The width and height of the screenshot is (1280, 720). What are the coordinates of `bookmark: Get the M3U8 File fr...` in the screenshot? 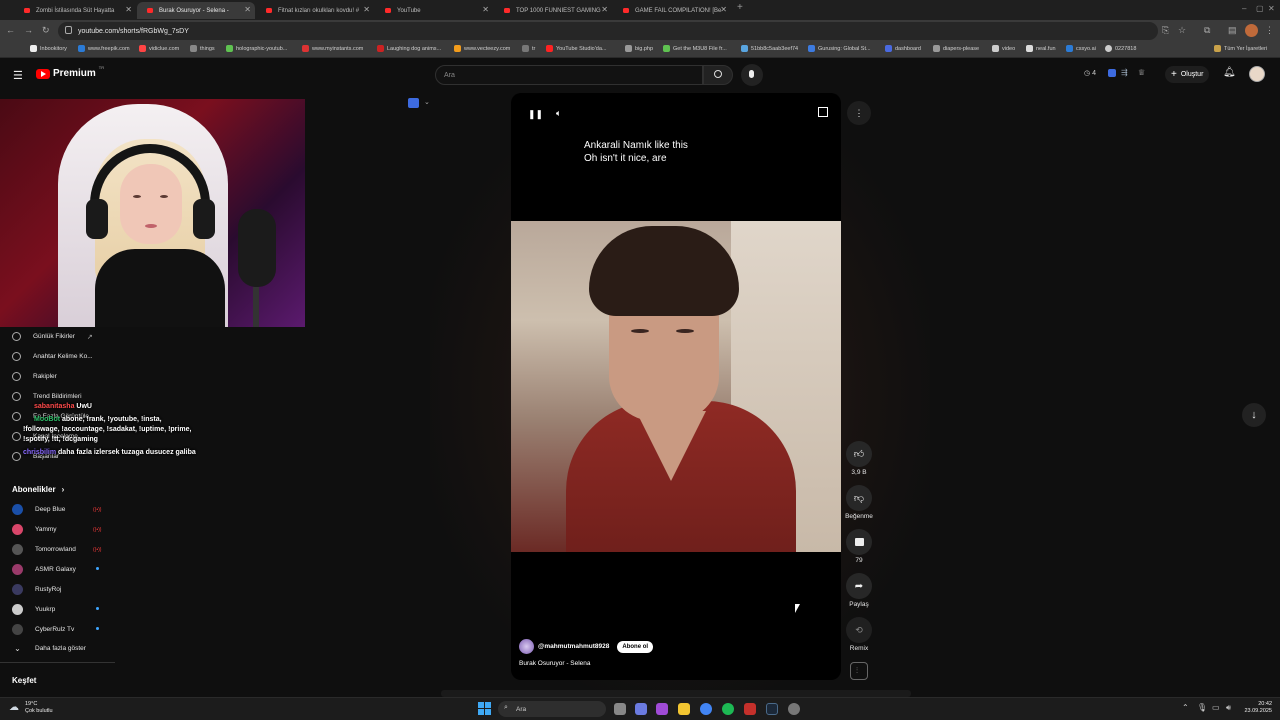 It's located at (695, 48).